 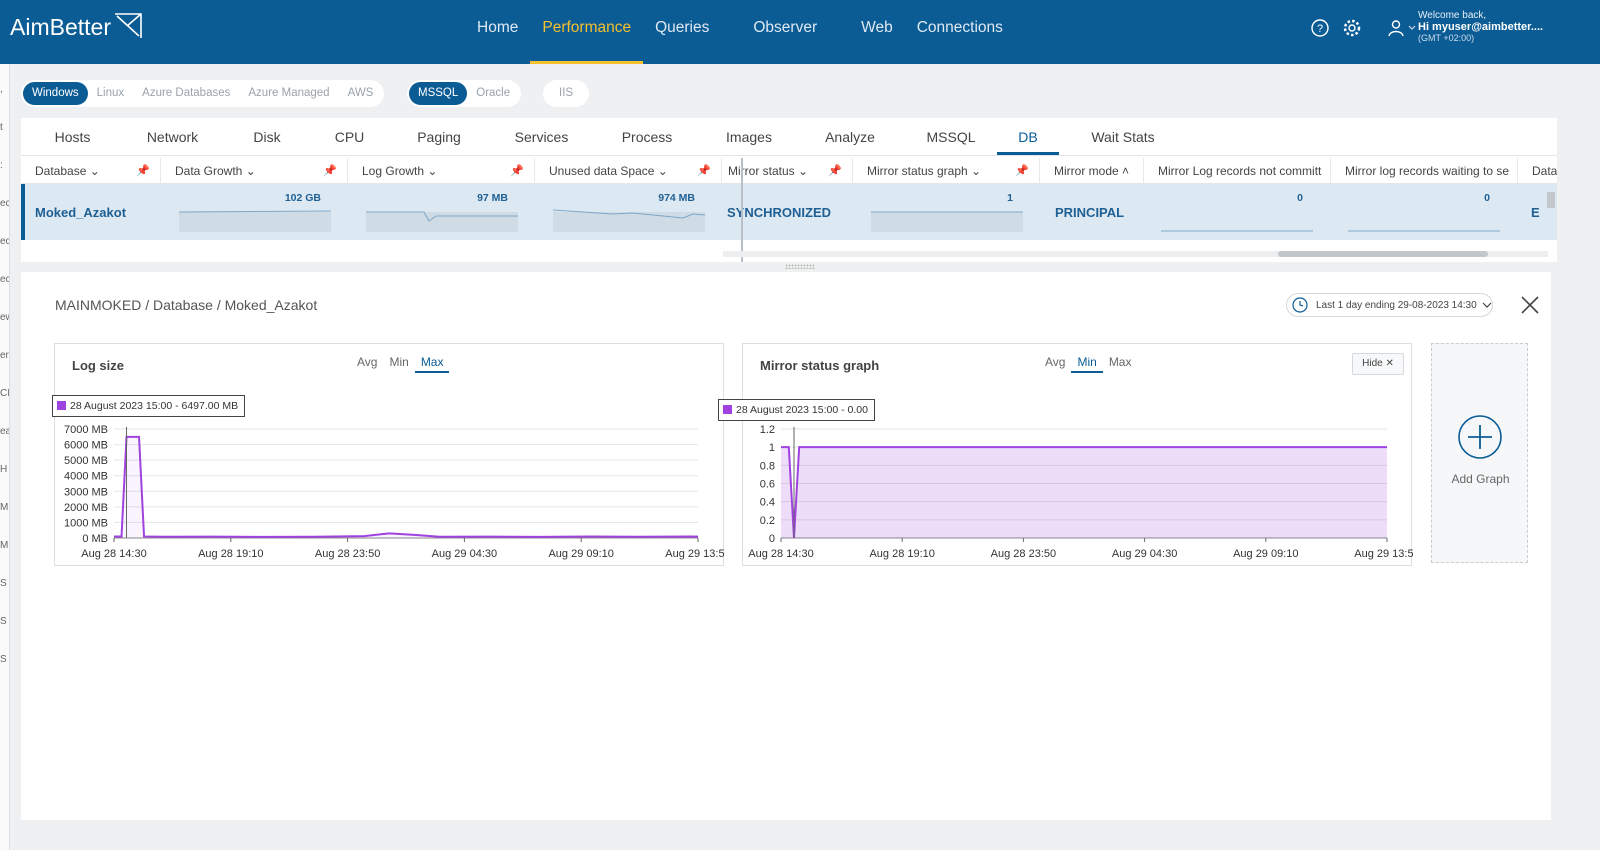 I want to click on chevron-down-icon, so click(x=1412, y=28).